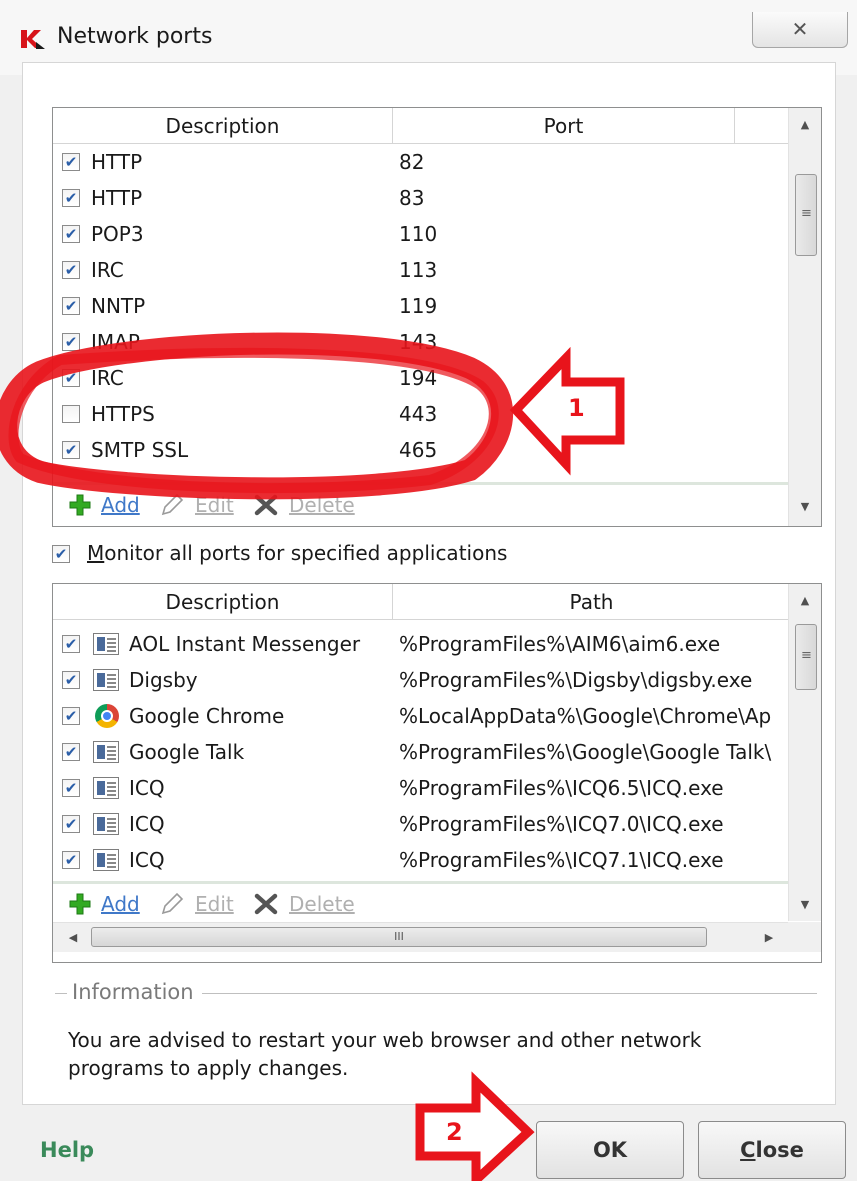  What do you see at coordinates (576, 408) in the screenshot?
I see `annotation-number-1: 1` at bounding box center [576, 408].